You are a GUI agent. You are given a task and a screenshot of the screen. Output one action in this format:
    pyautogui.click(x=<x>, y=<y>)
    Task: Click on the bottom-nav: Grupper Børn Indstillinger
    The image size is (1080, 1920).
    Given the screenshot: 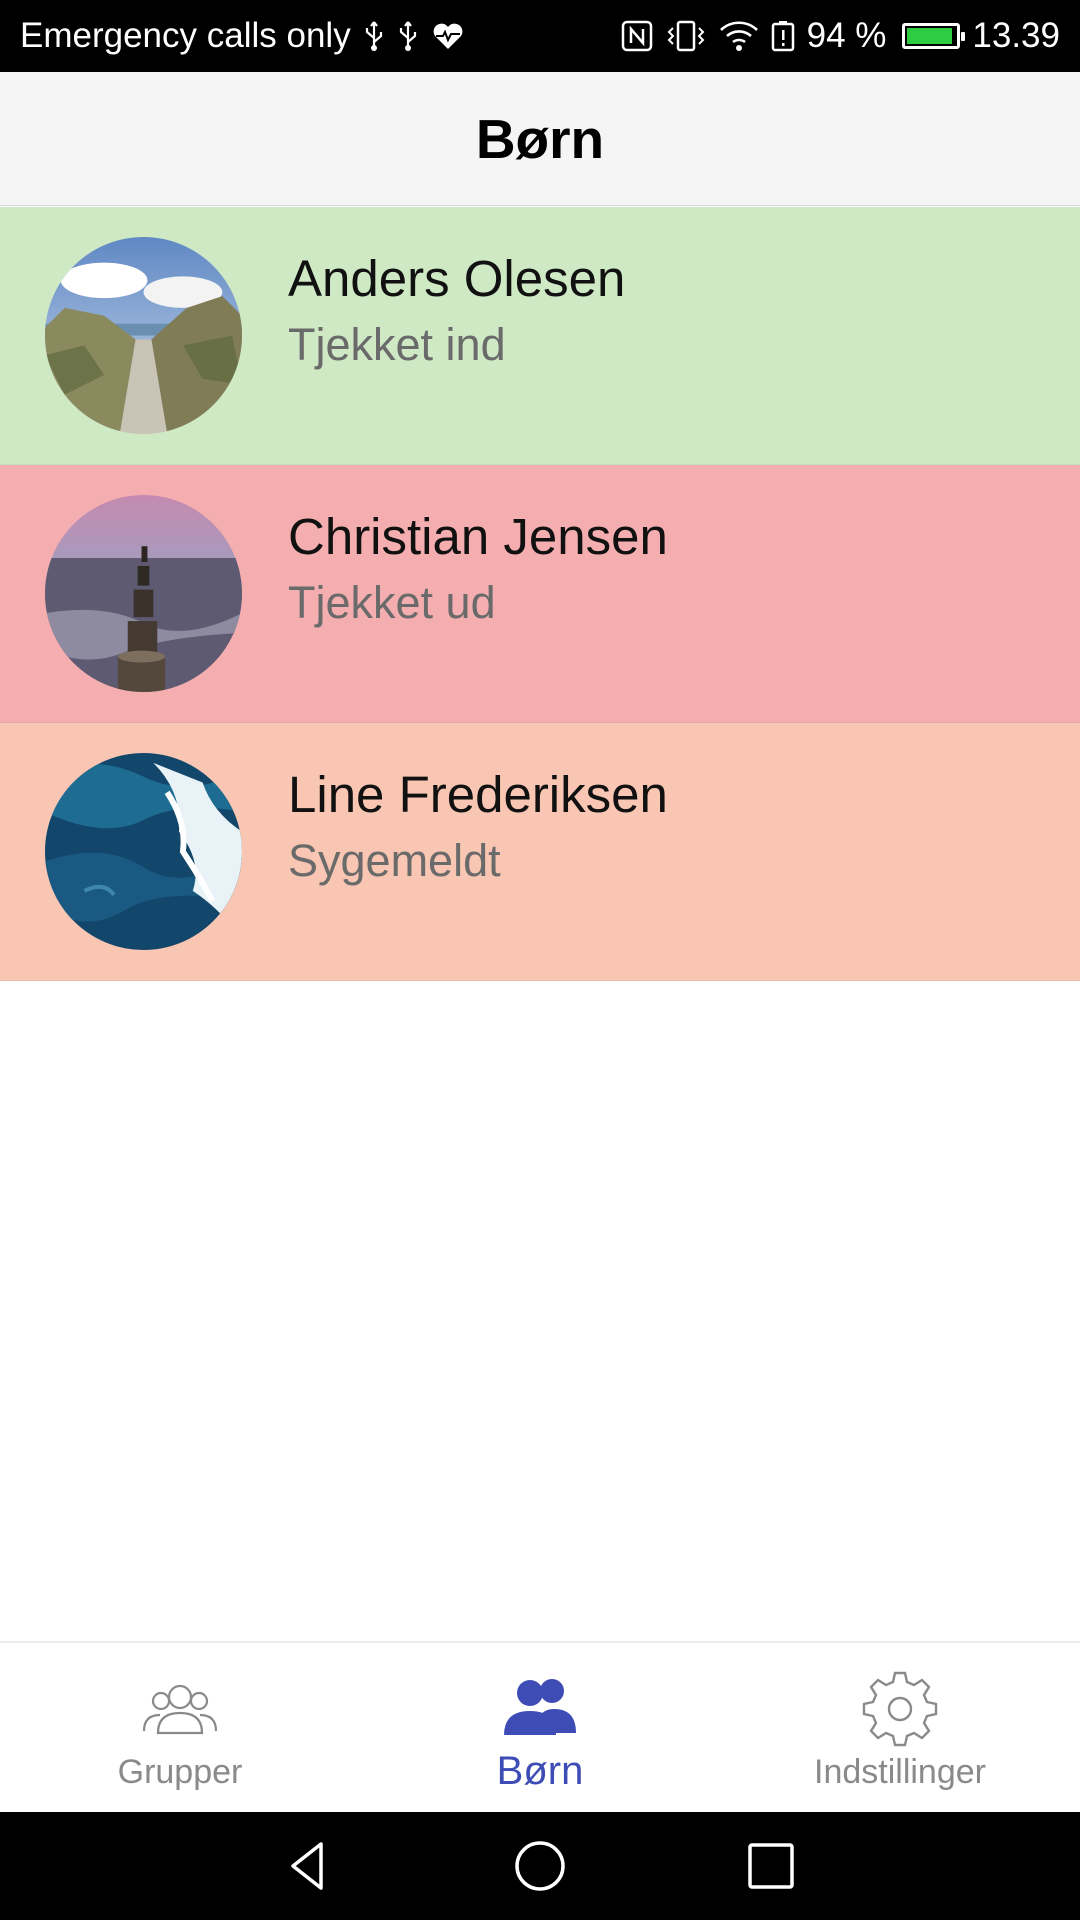 What is the action you would take?
    pyautogui.click(x=540, y=1727)
    